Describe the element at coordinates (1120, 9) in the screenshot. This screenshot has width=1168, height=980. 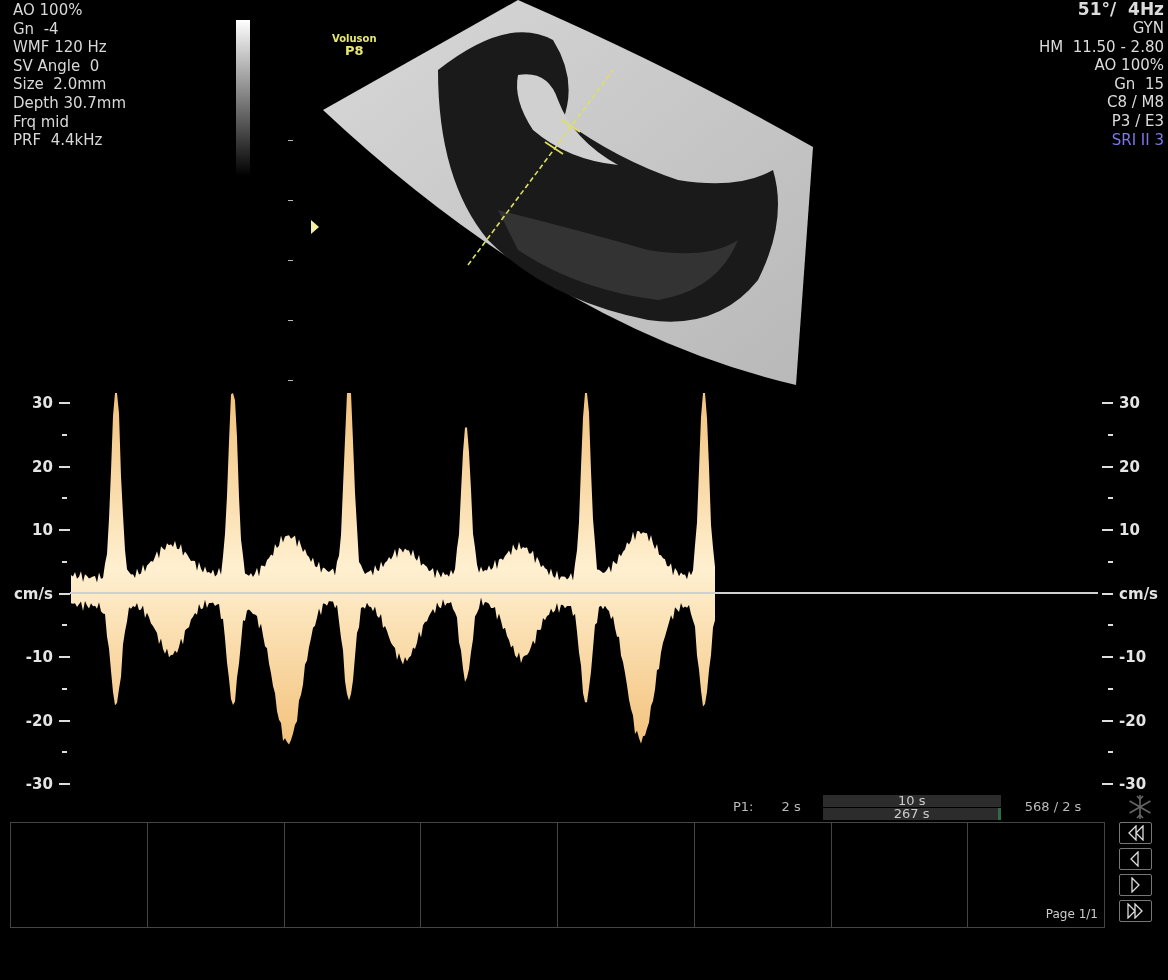
I see `sector-angle-text: 51°/ 4Hz` at that location.